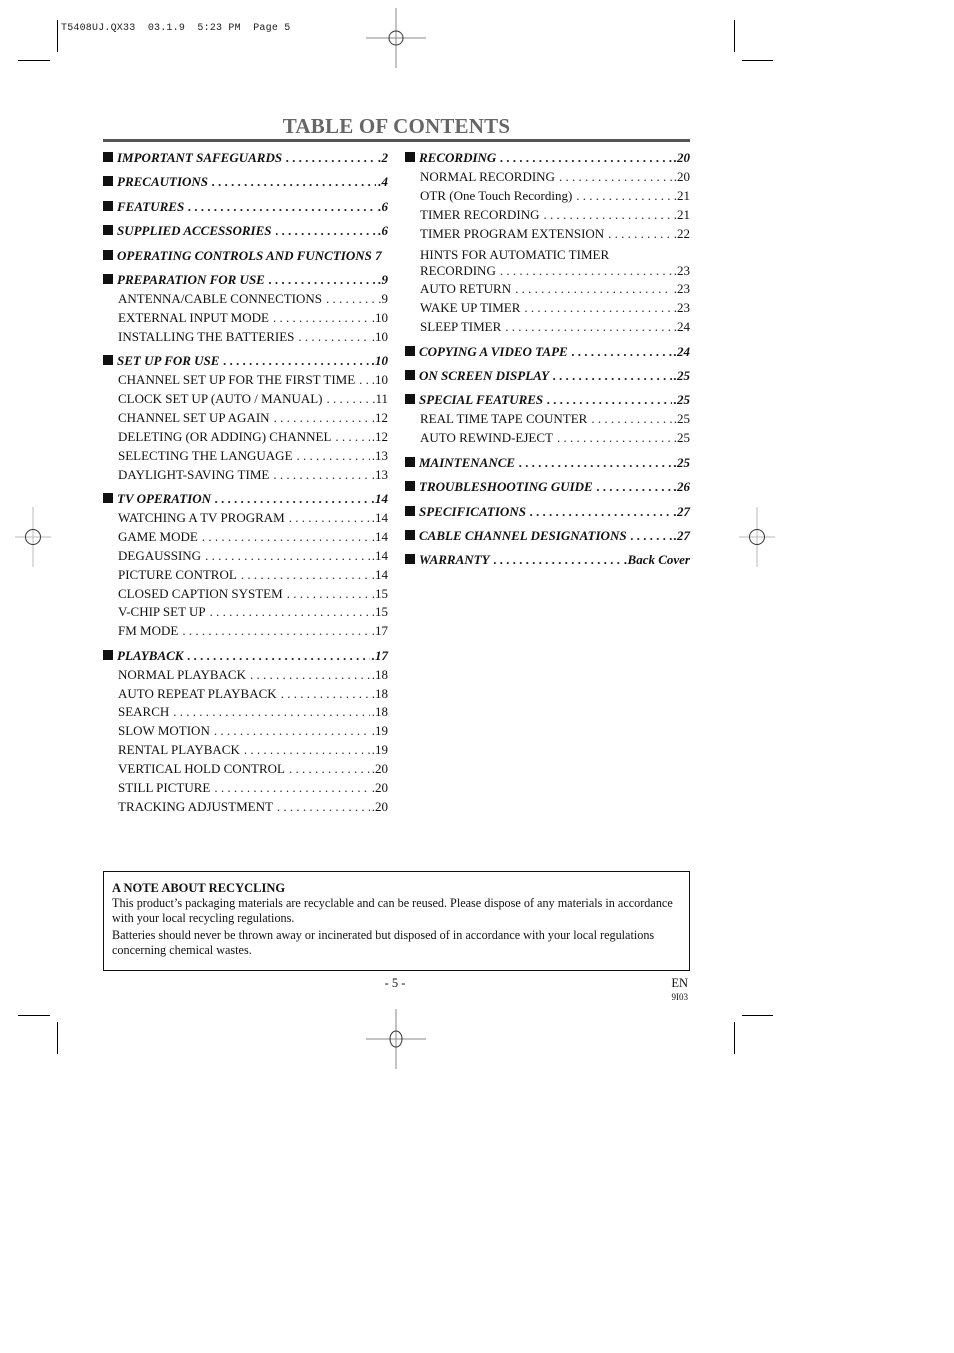 The height and width of the screenshot is (1353, 954). Describe the element at coordinates (245, 256) in the screenshot. I see `toc-section-operating-controls-and-functions-7: OPERATING CONTROLS AND FUNCTIONS 7` at that location.